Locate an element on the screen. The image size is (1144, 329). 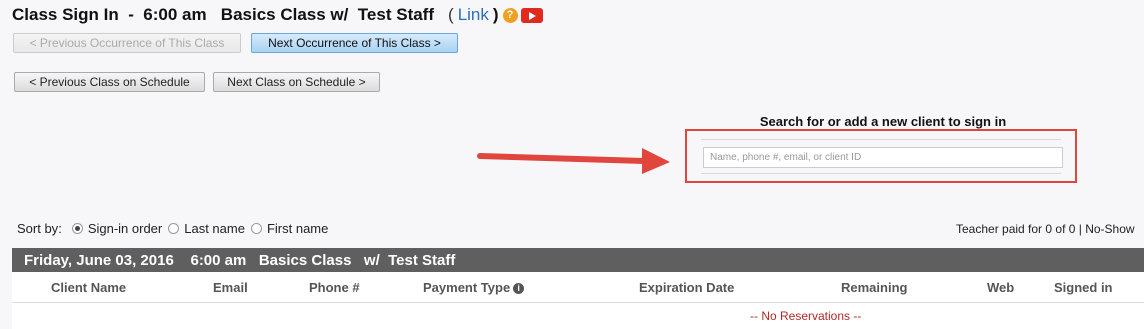
col-phone: Phone # is located at coordinates (334, 287).